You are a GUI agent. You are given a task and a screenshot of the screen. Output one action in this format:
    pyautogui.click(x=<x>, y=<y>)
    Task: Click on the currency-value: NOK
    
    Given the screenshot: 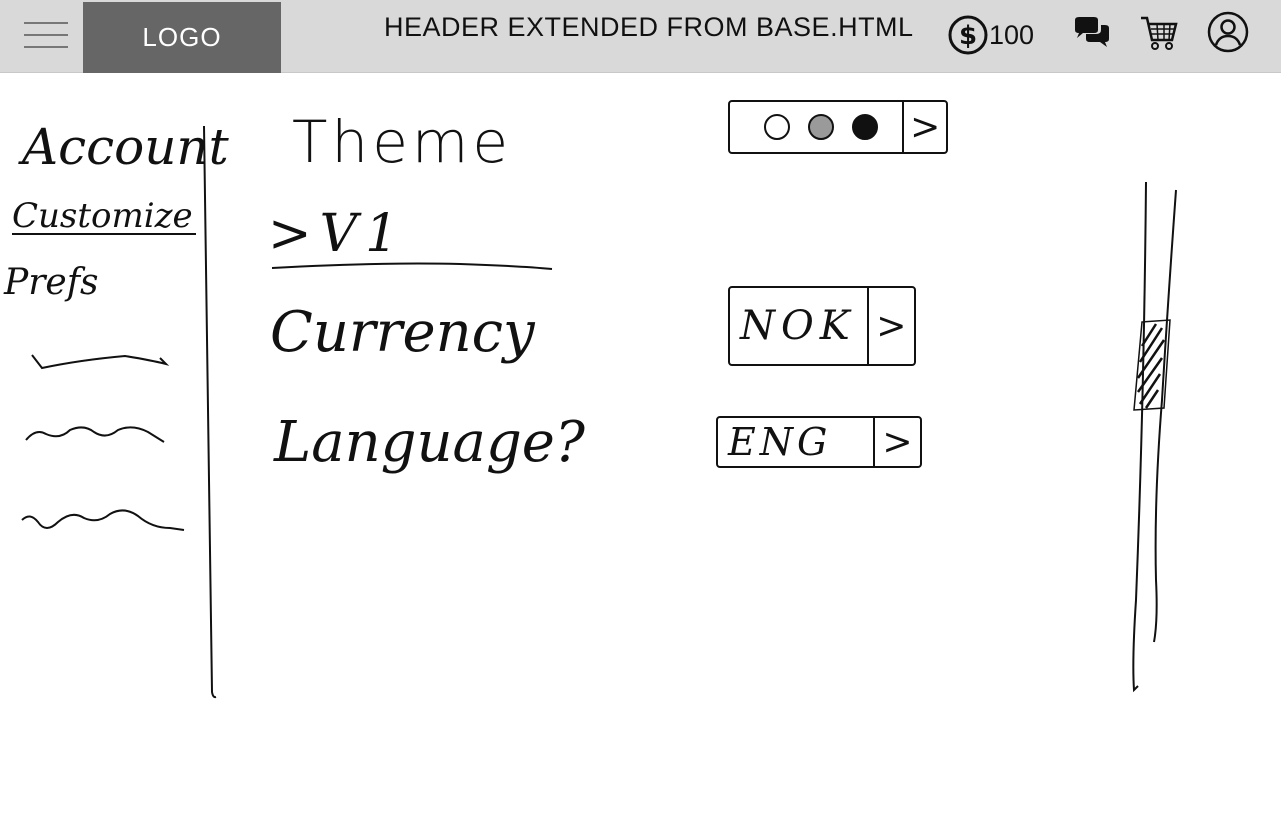 What is the action you would take?
    pyautogui.click(x=798, y=326)
    